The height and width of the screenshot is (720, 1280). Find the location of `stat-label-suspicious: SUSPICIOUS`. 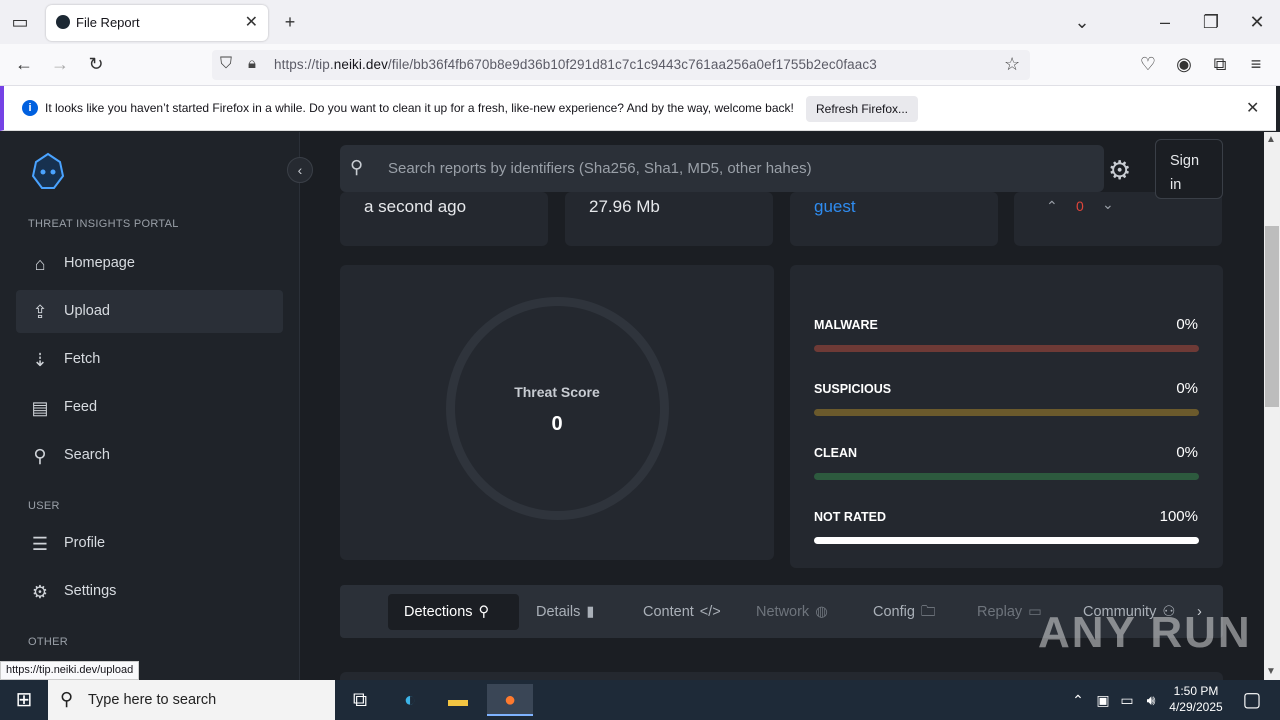

stat-label-suspicious: SUSPICIOUS is located at coordinates (853, 389).